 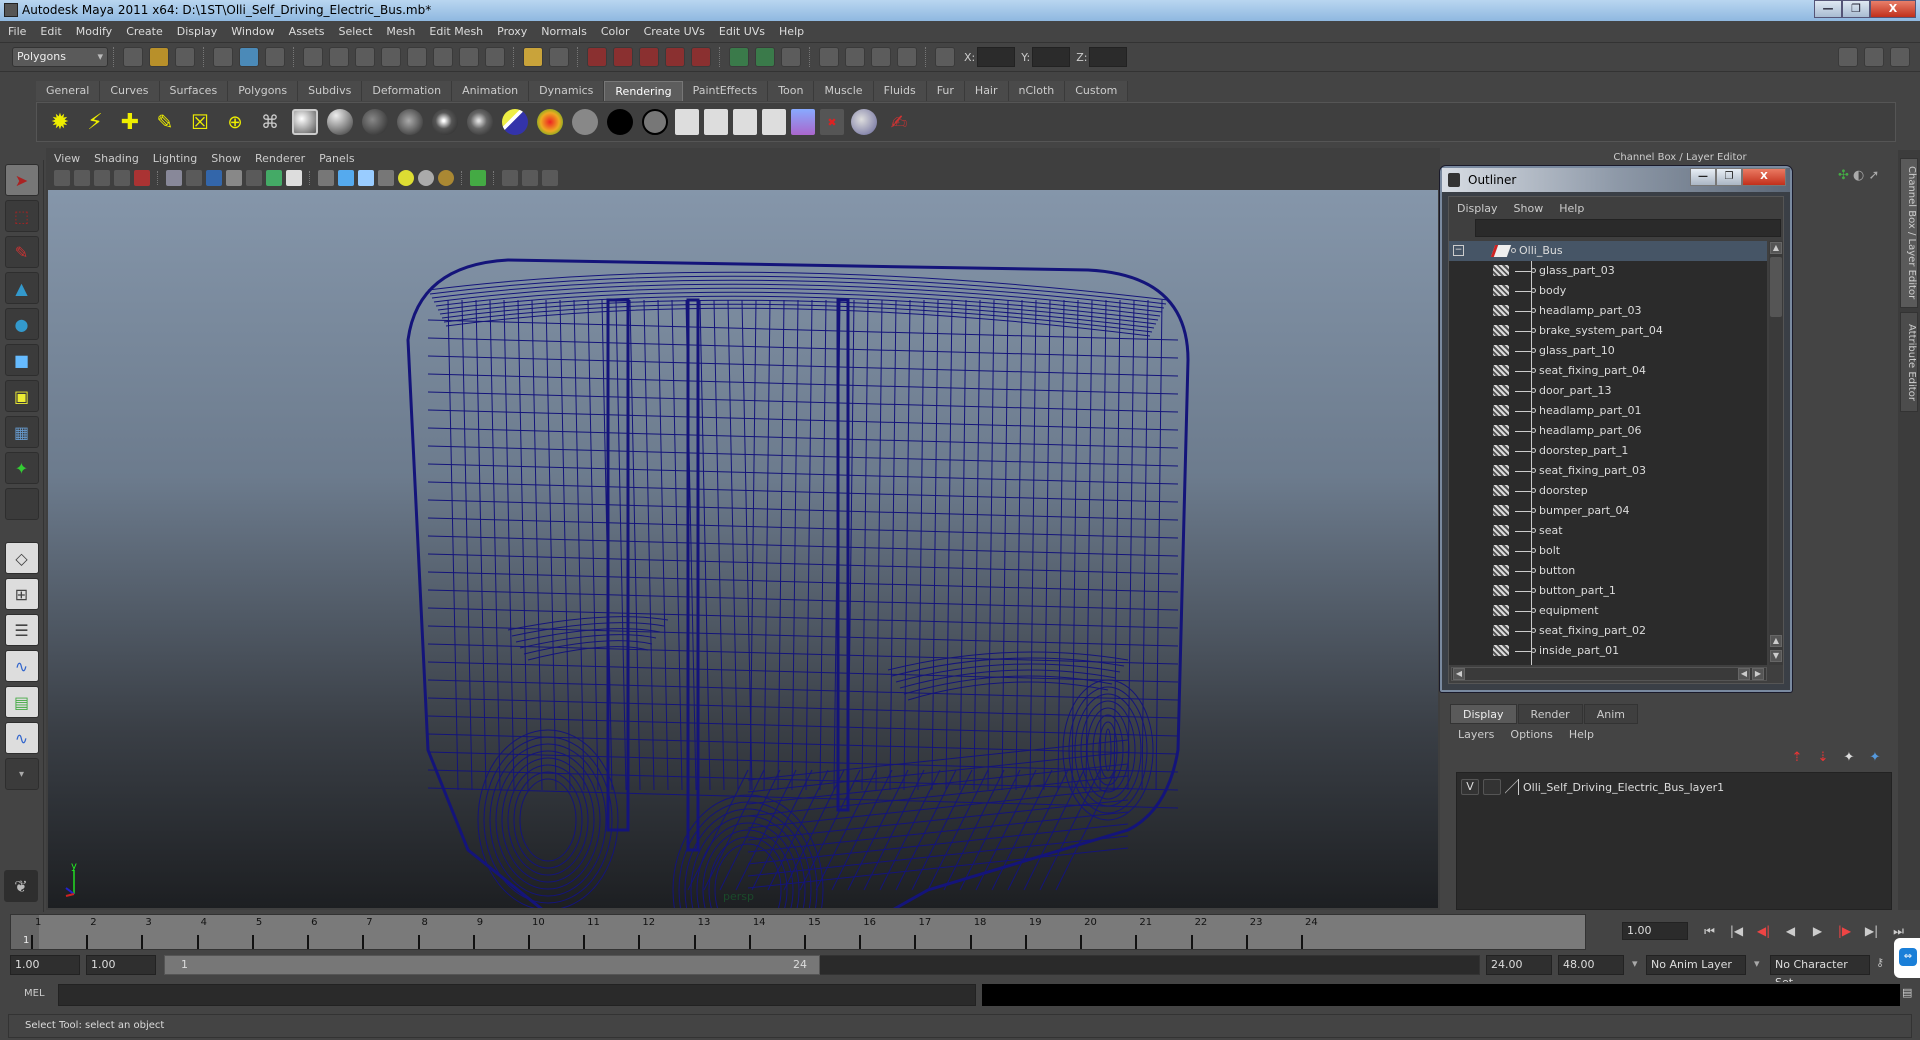 I want to click on scale-tool-icon: ■, so click(x=21, y=360).